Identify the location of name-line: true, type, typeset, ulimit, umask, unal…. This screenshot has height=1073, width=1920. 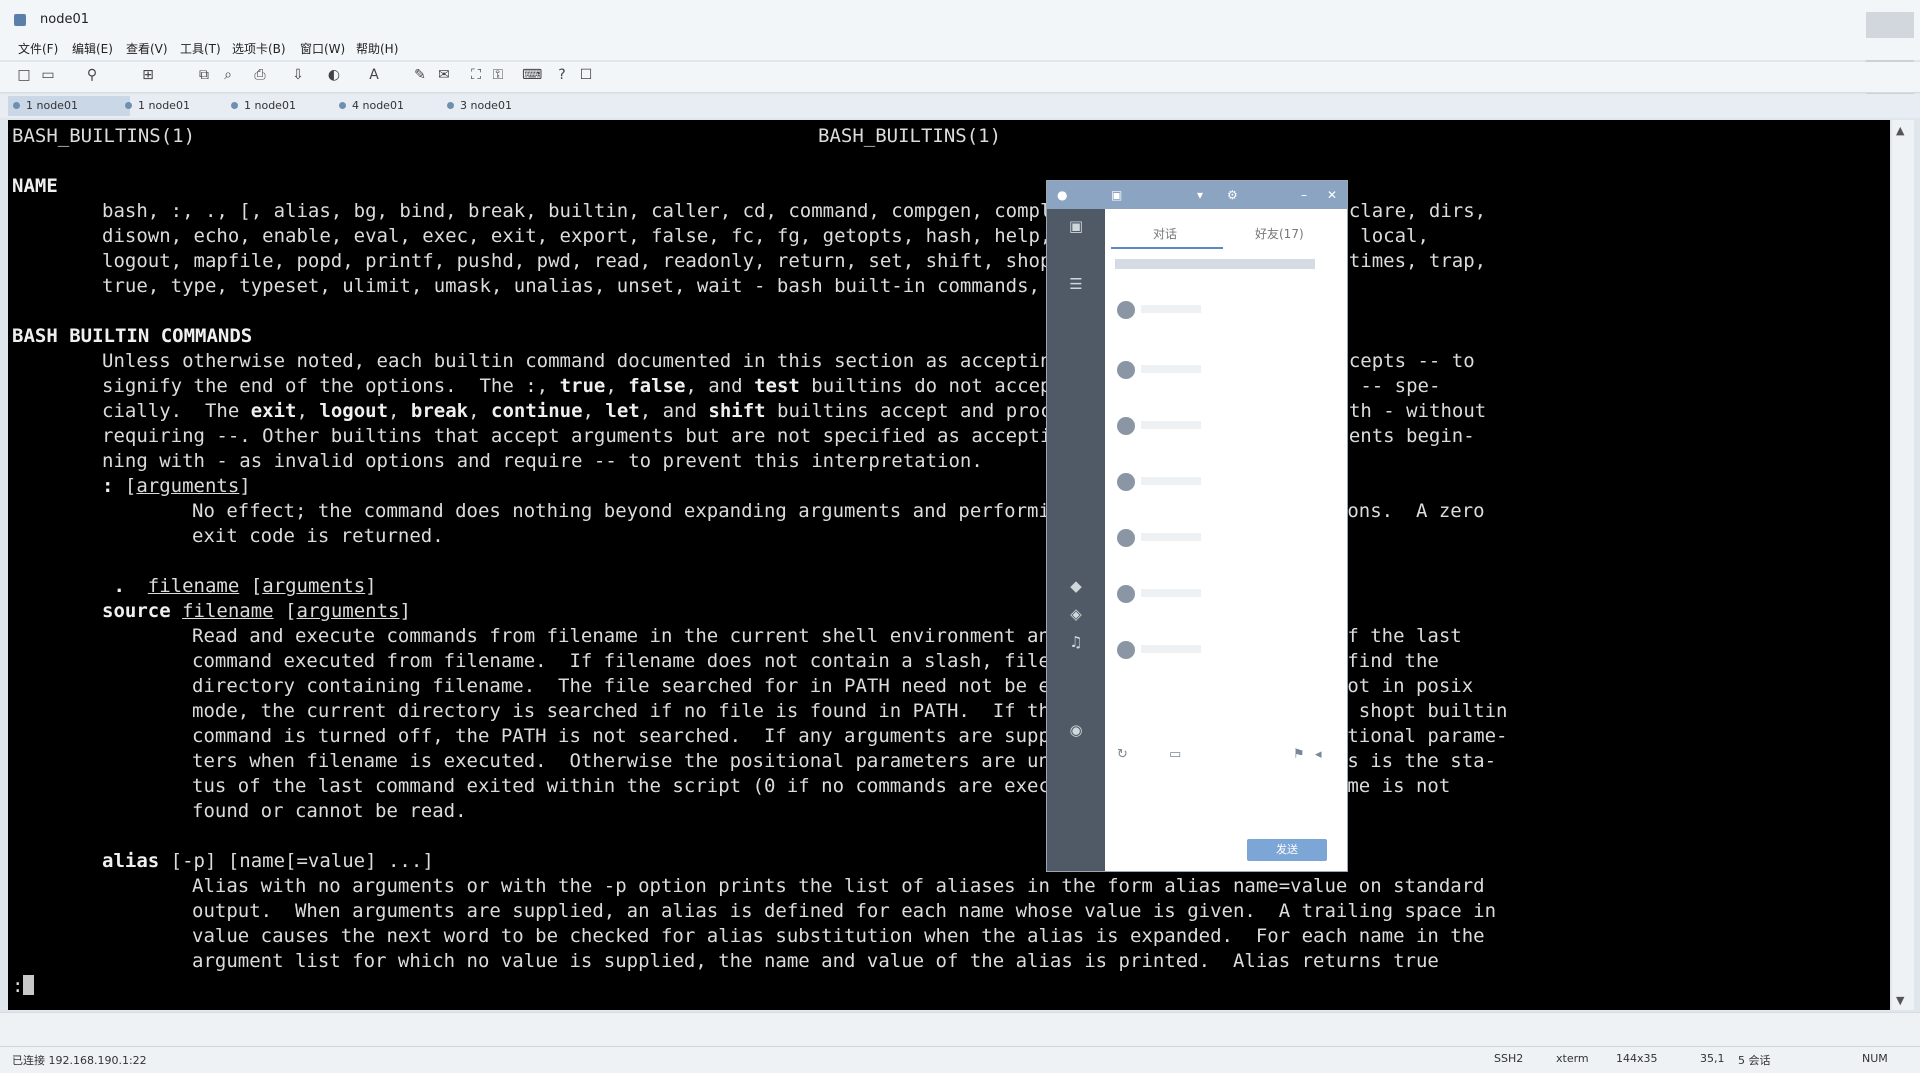
(640, 286).